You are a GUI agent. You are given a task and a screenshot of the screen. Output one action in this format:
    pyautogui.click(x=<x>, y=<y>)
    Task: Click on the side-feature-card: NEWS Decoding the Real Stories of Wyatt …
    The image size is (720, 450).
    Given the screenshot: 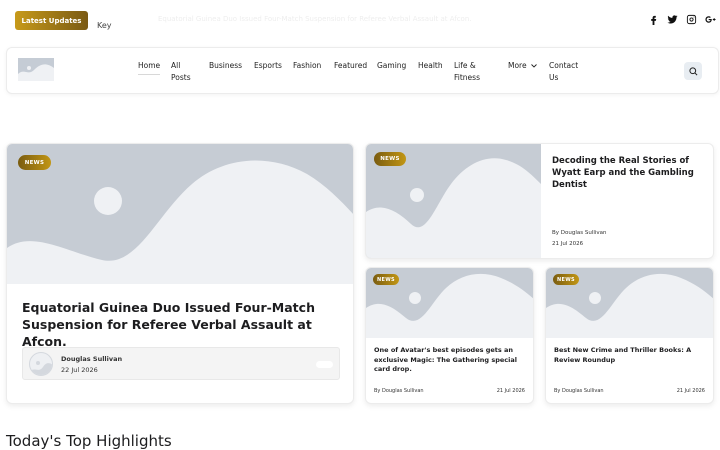 What is the action you would take?
    pyautogui.click(x=539, y=201)
    